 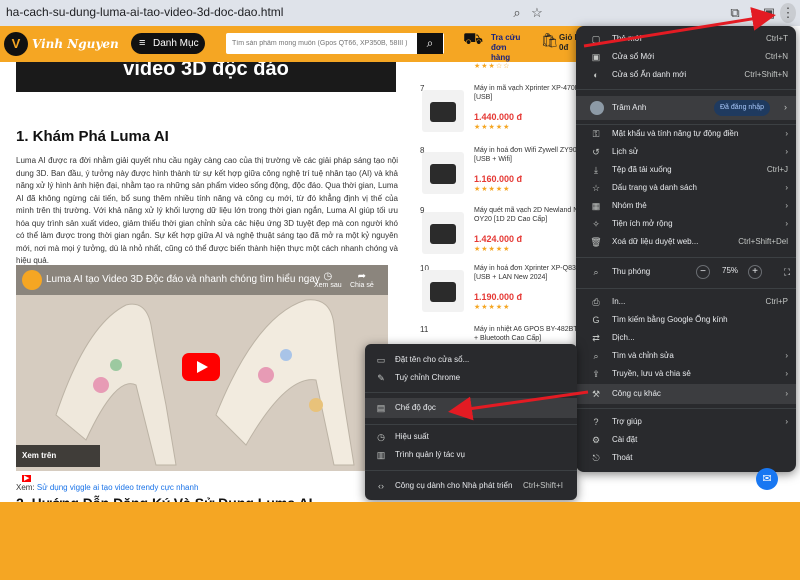 What do you see at coordinates (686, 356) in the screenshot?
I see `menu-item-find-edit: ⌕ Tìm và chỉnh sửa ›` at bounding box center [686, 356].